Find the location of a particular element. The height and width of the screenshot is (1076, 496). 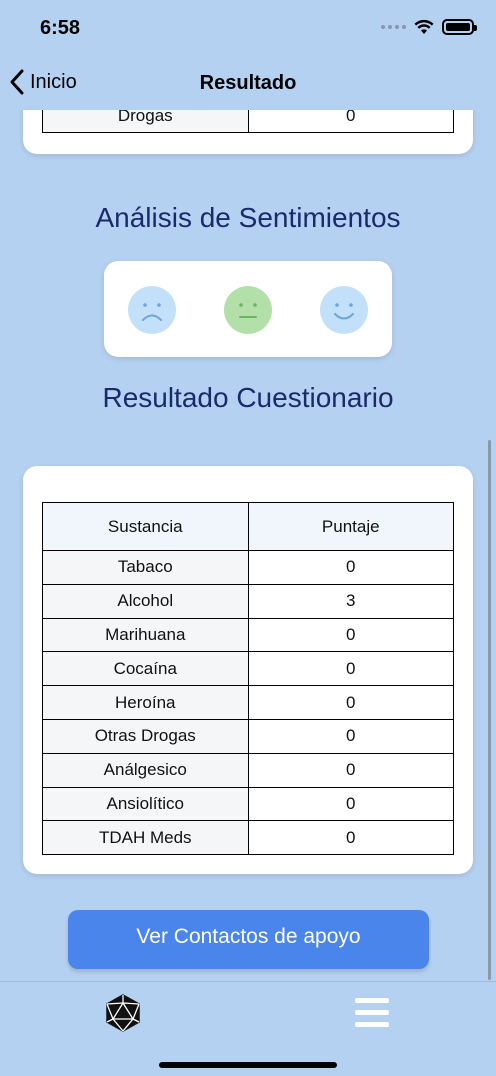

cell-sustancia: Análgesico is located at coordinates (145, 770).